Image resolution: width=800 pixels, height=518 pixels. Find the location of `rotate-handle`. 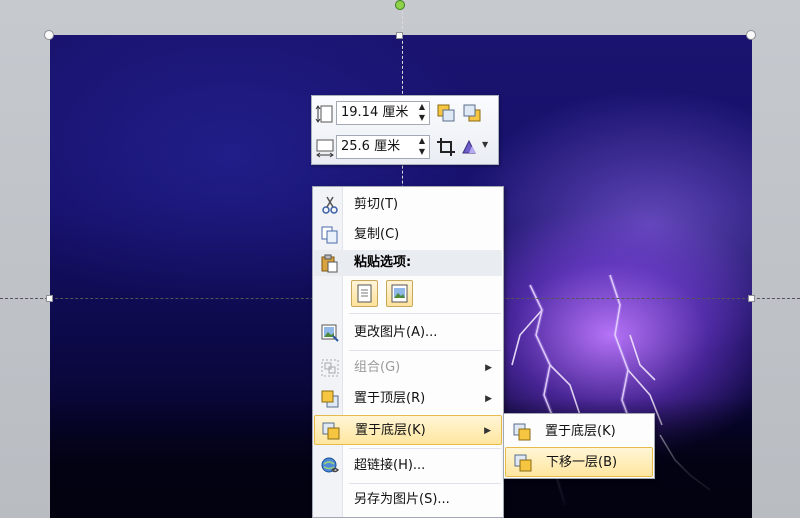

rotate-handle is located at coordinates (400, 5).